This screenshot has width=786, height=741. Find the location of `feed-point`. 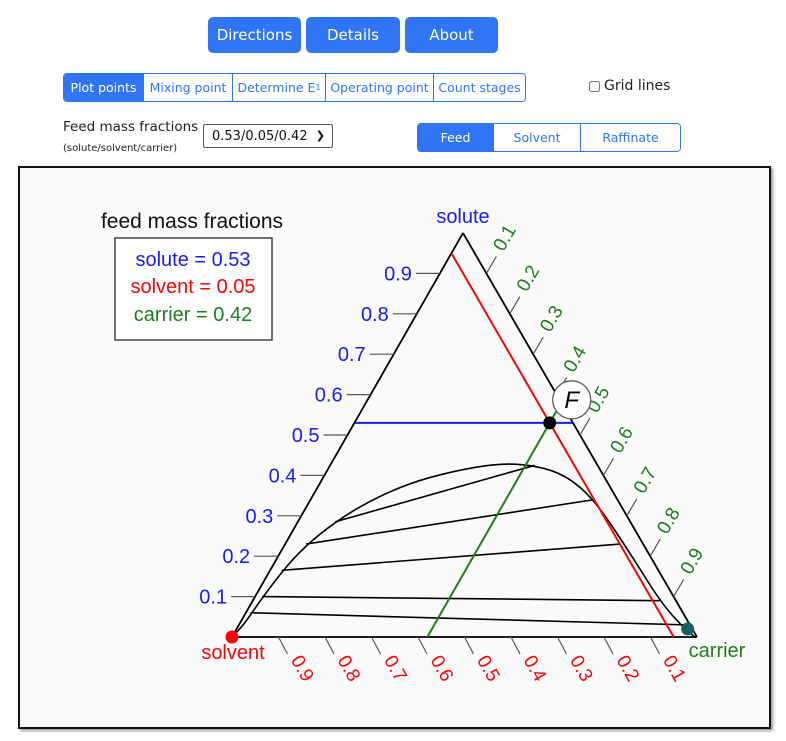

feed-point is located at coordinates (550, 423).